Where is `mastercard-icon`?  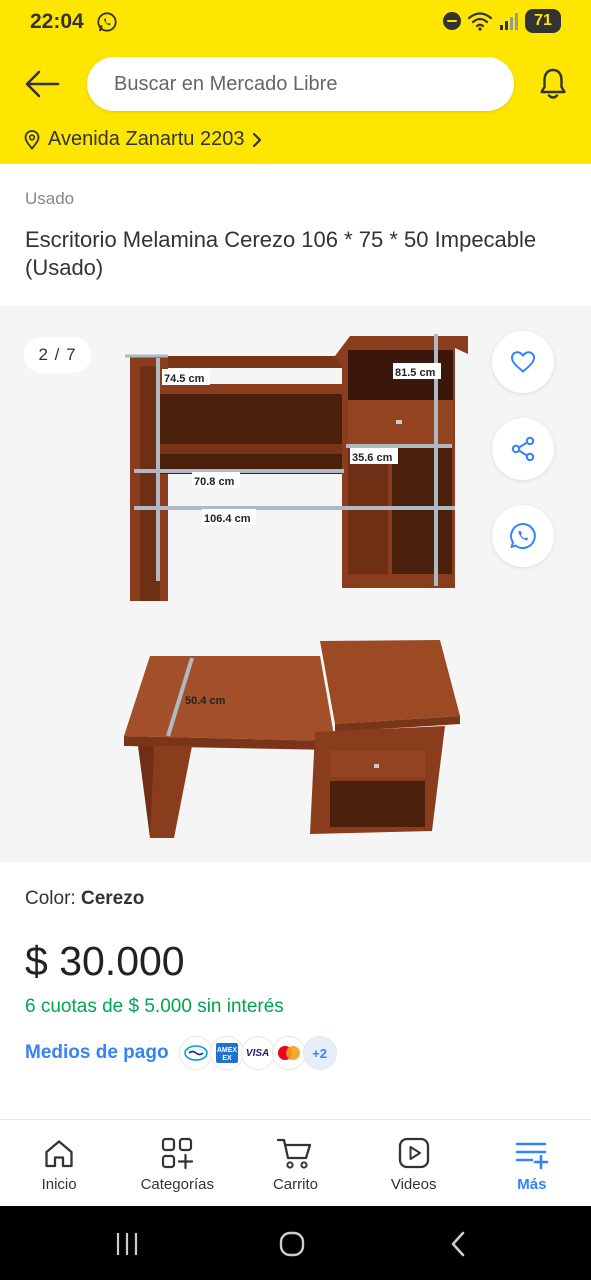 mastercard-icon is located at coordinates (288, 1053).